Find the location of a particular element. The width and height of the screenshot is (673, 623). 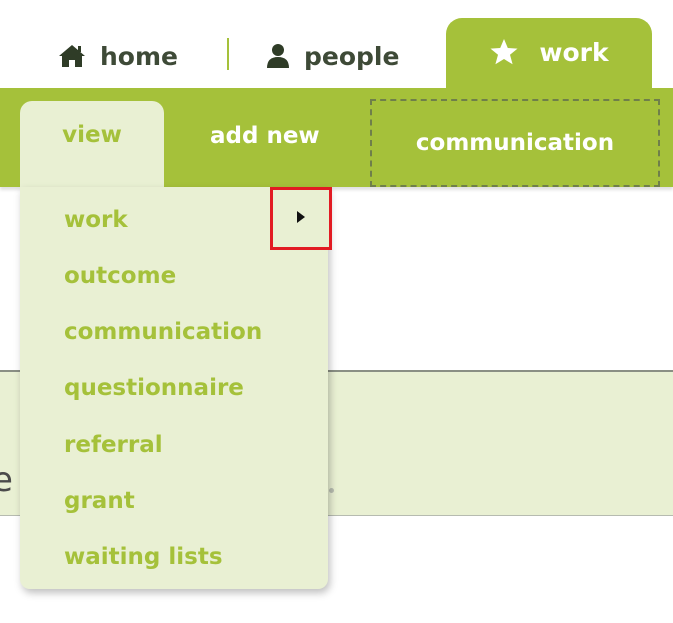

dropdown-item-outcome: outcome is located at coordinates (120, 276).